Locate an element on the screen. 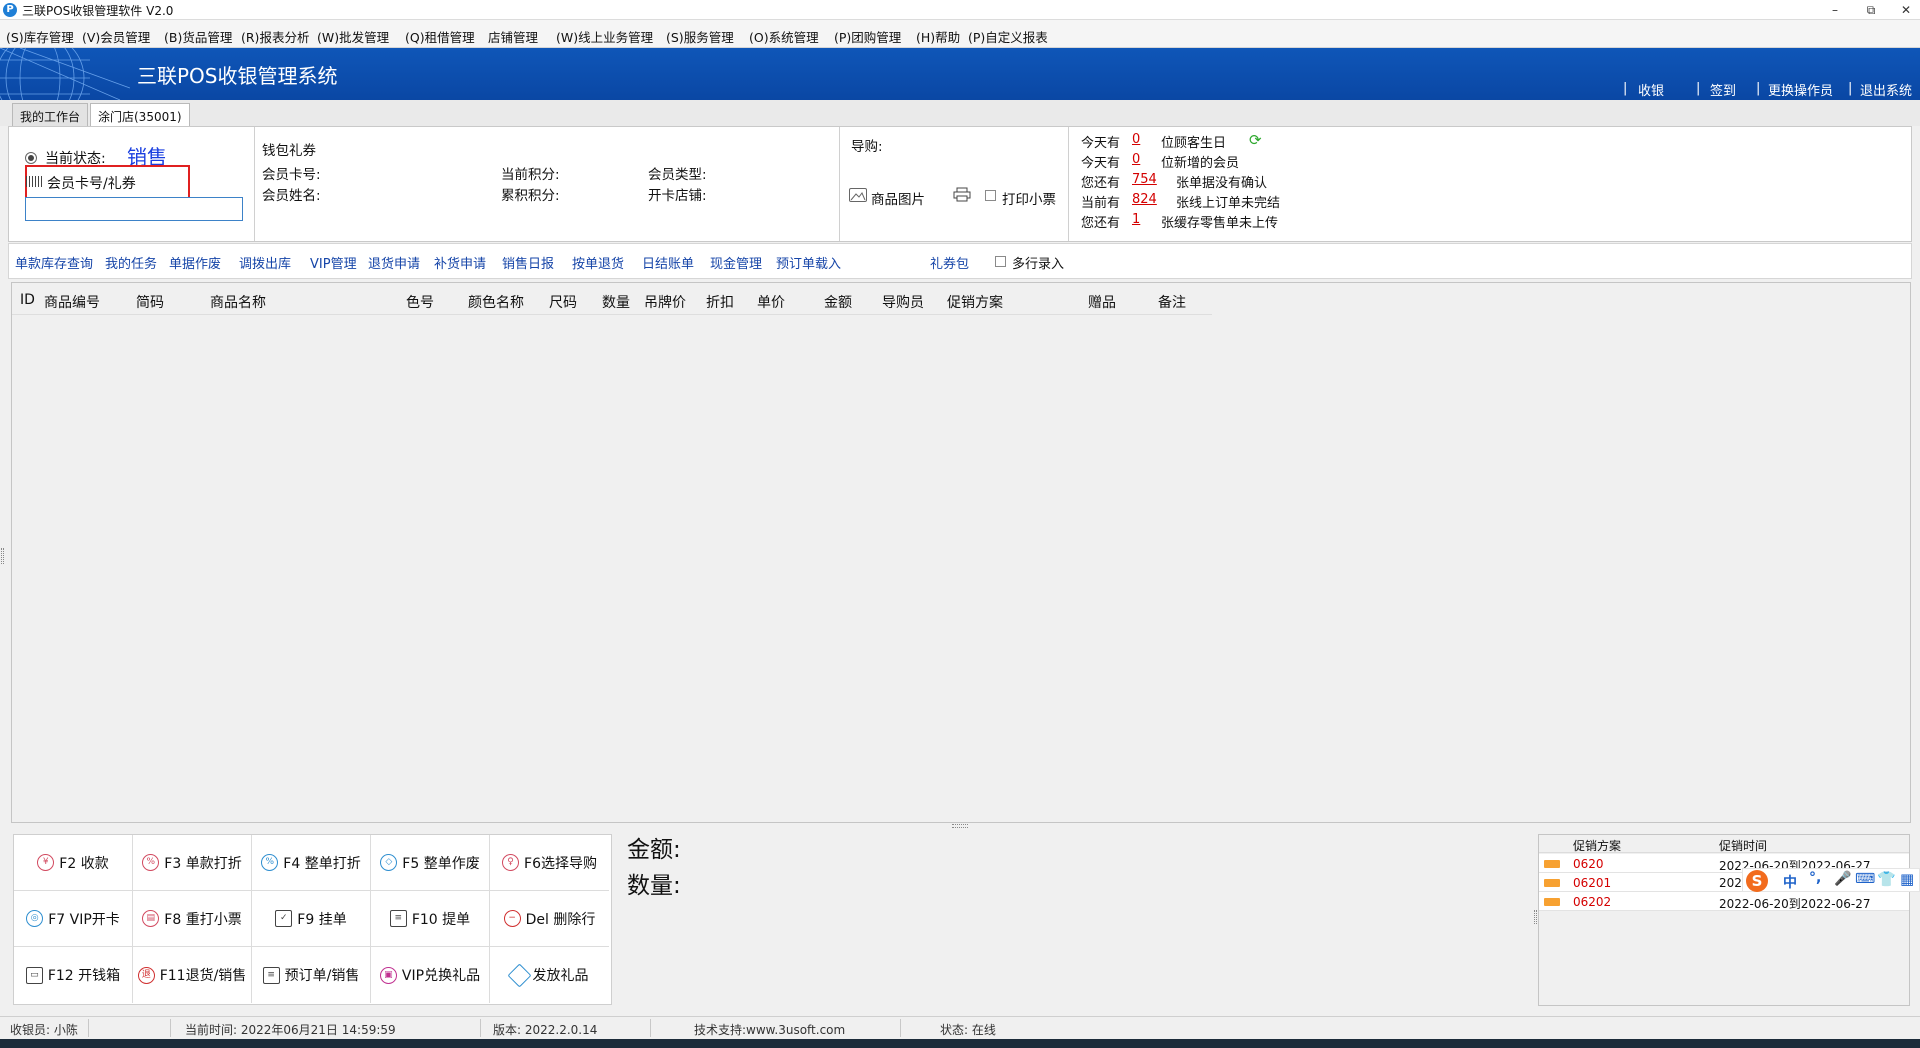 The width and height of the screenshot is (1920, 1048). image-icon is located at coordinates (858, 195).